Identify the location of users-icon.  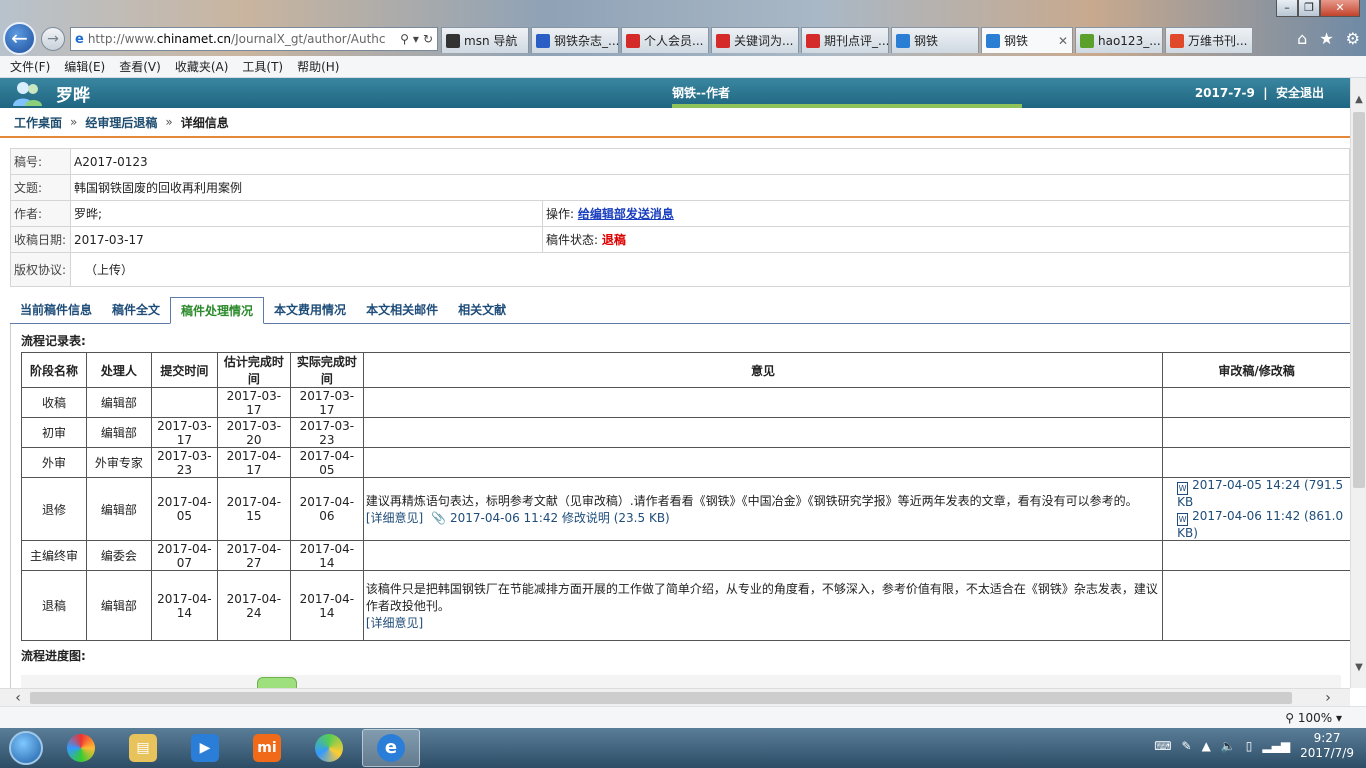
(27, 94).